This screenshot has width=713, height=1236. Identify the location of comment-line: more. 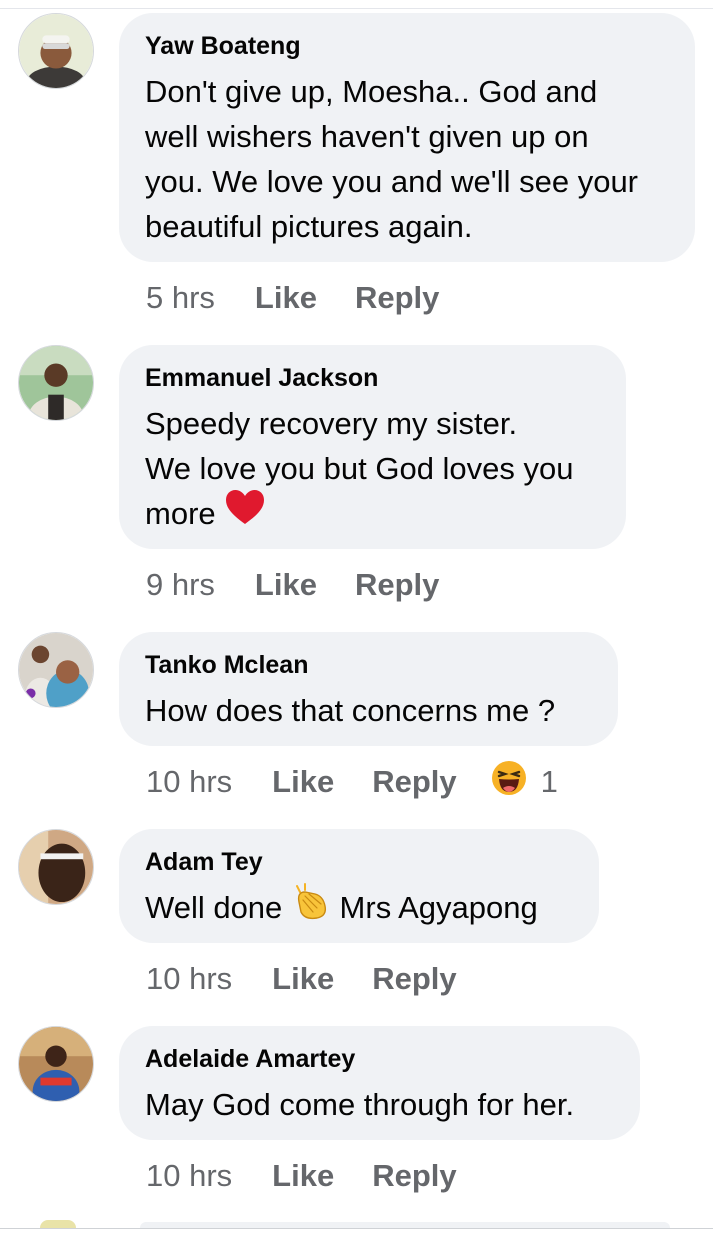
(372, 514).